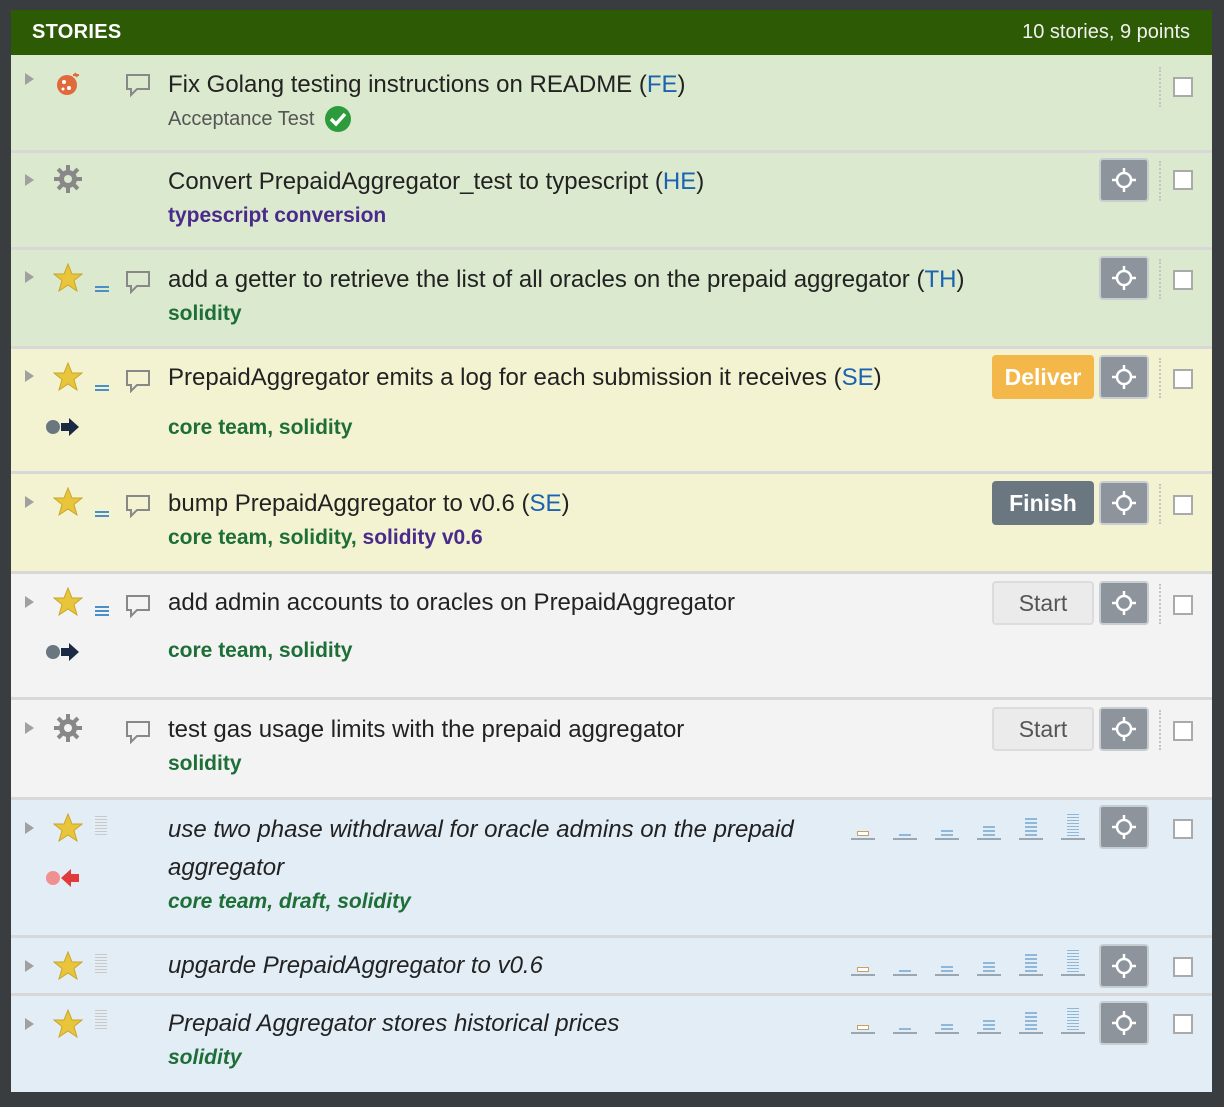 This screenshot has height=1107, width=1224. What do you see at coordinates (679, 181) in the screenshot?
I see `story-owner: HE` at bounding box center [679, 181].